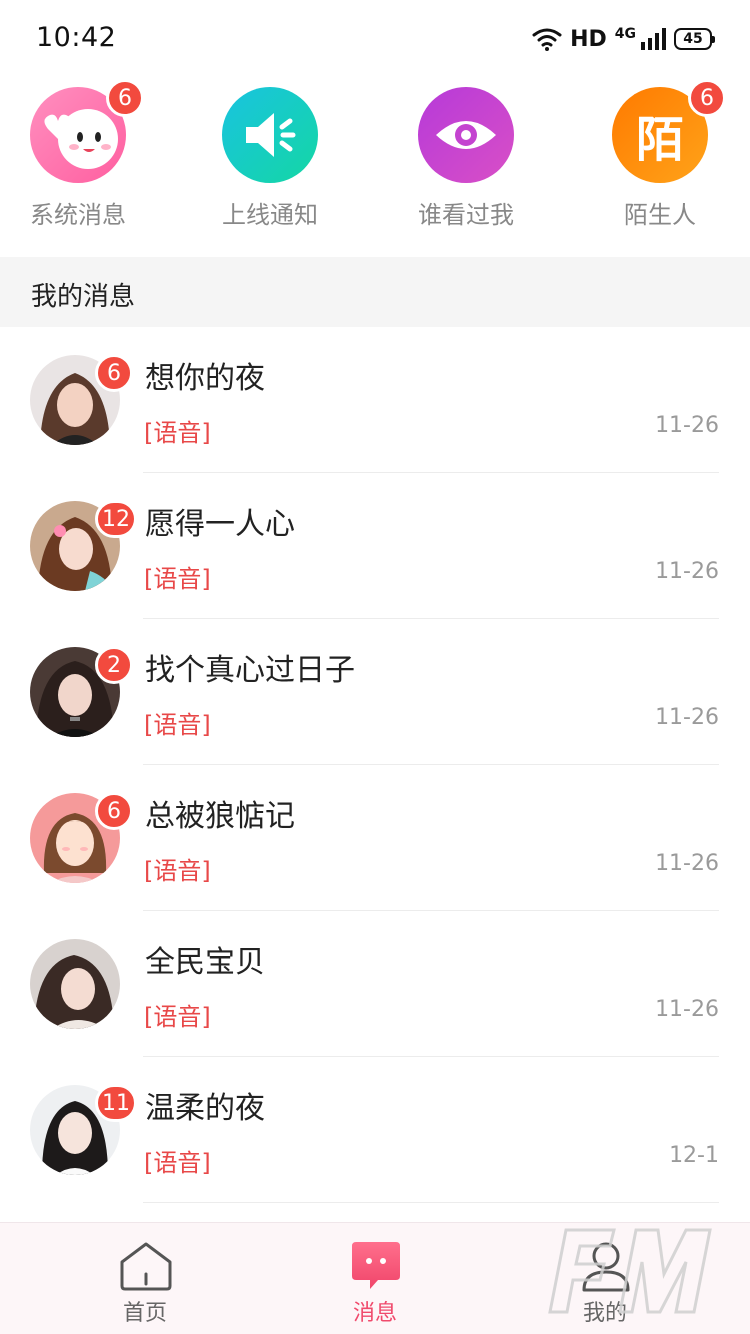  Describe the element at coordinates (87, 131) in the screenshot. I see `cute-face-icon: 6` at that location.